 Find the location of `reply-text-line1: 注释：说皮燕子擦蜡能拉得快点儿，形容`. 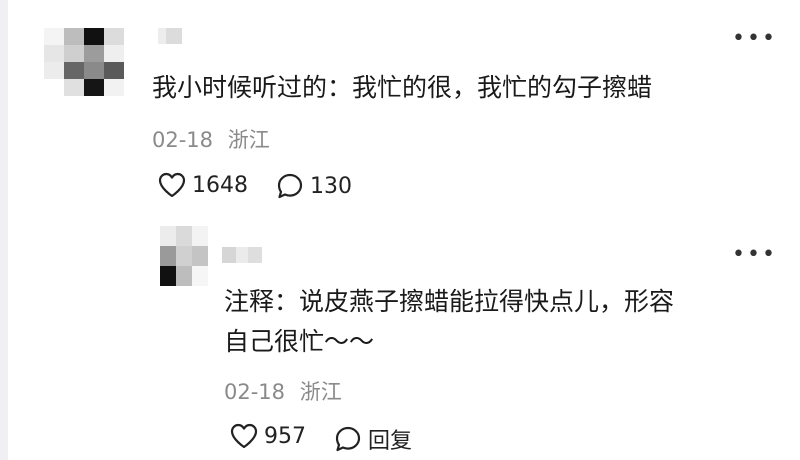

reply-text-line1: 注释：说皮燕子擦蜡能拉得快点儿，形容 is located at coordinates (449, 301).